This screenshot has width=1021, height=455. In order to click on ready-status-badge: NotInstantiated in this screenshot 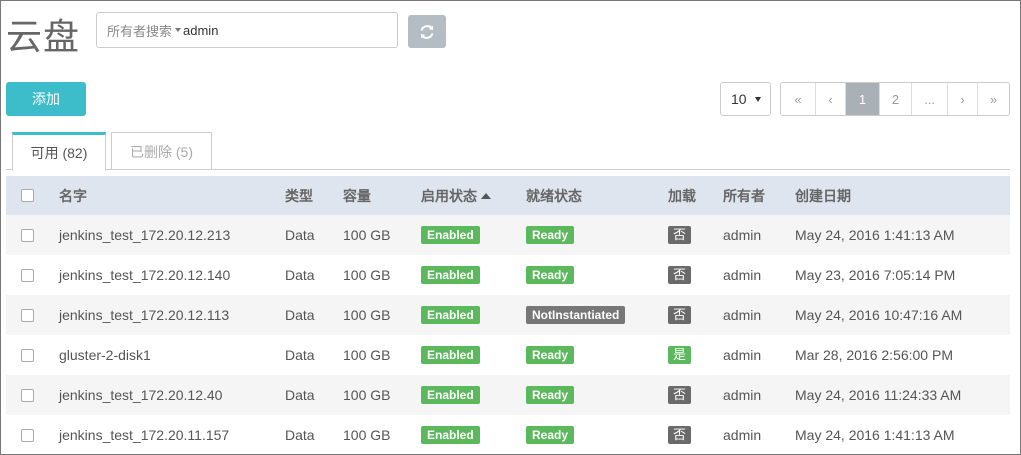, I will do `click(576, 315)`.